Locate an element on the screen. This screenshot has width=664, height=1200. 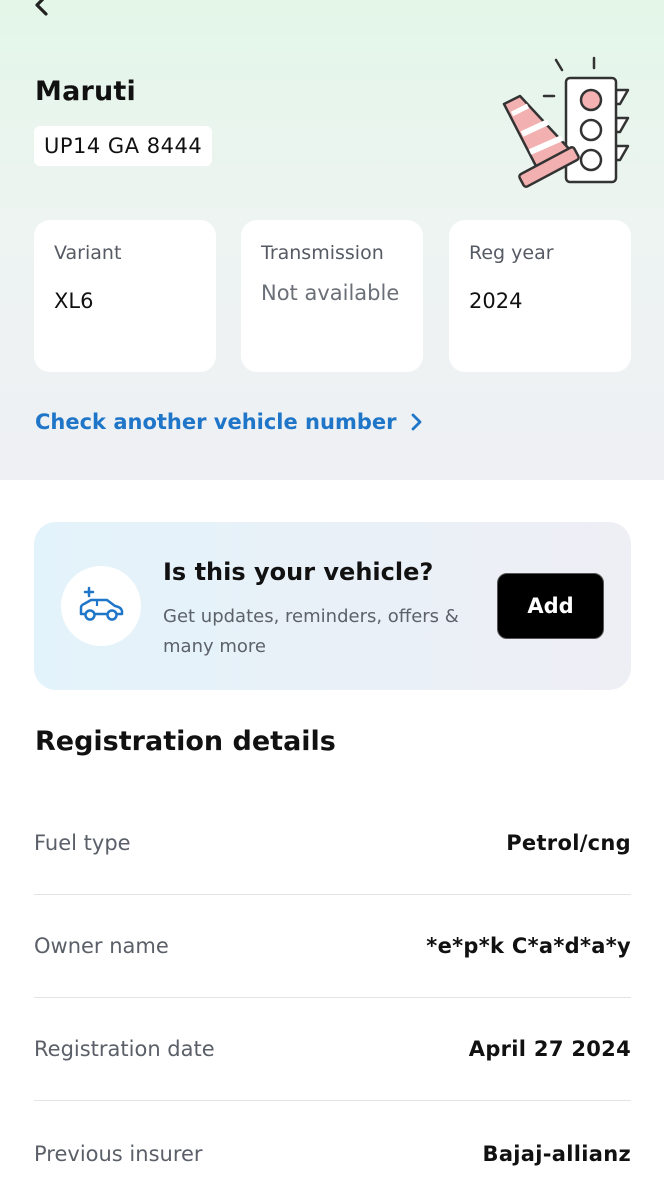
car-icon is located at coordinates (101, 603).